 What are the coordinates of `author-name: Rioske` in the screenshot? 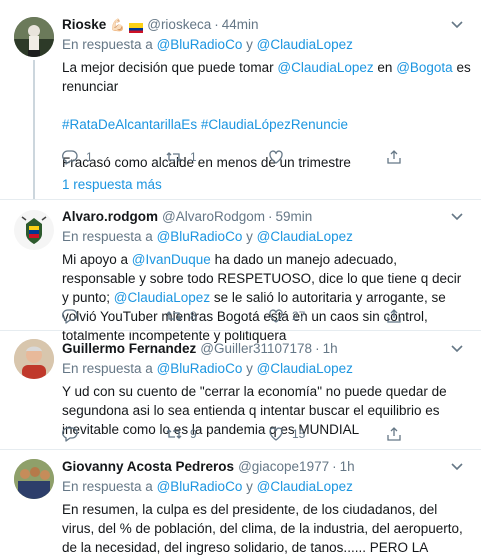 It's located at (84, 25).